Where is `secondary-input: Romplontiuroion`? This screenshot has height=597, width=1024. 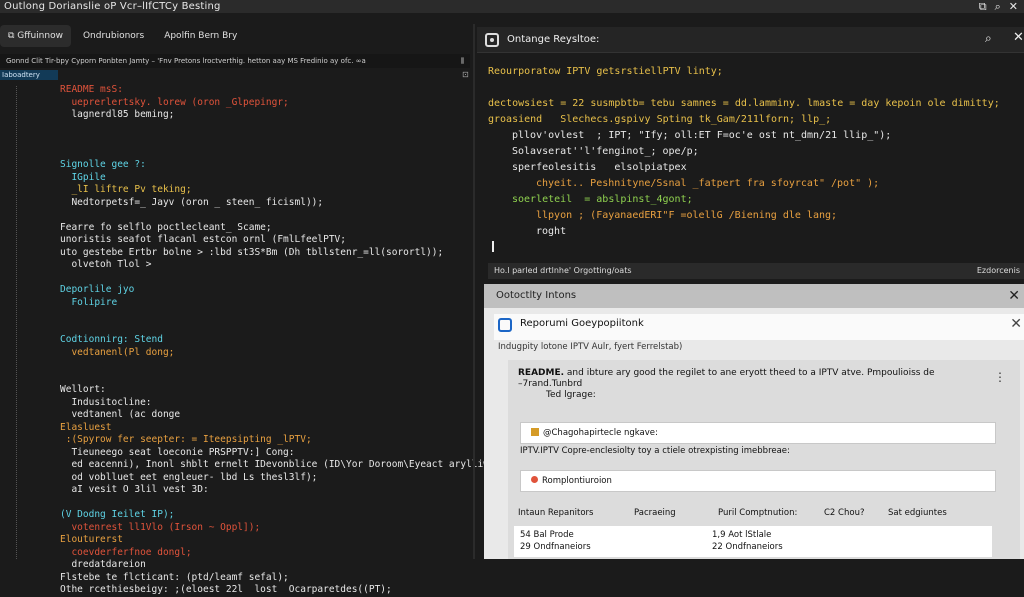 secondary-input: Romplontiuroion is located at coordinates (758, 481).